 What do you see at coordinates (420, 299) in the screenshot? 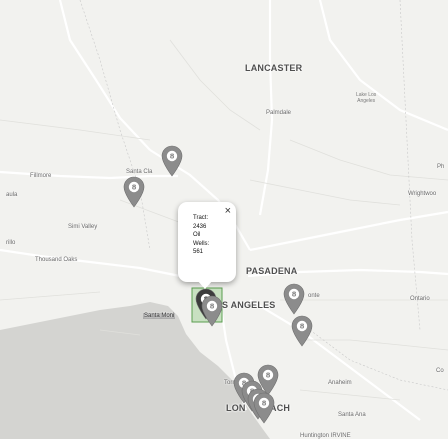
I see `place-label-ontario: Ontario` at bounding box center [420, 299].